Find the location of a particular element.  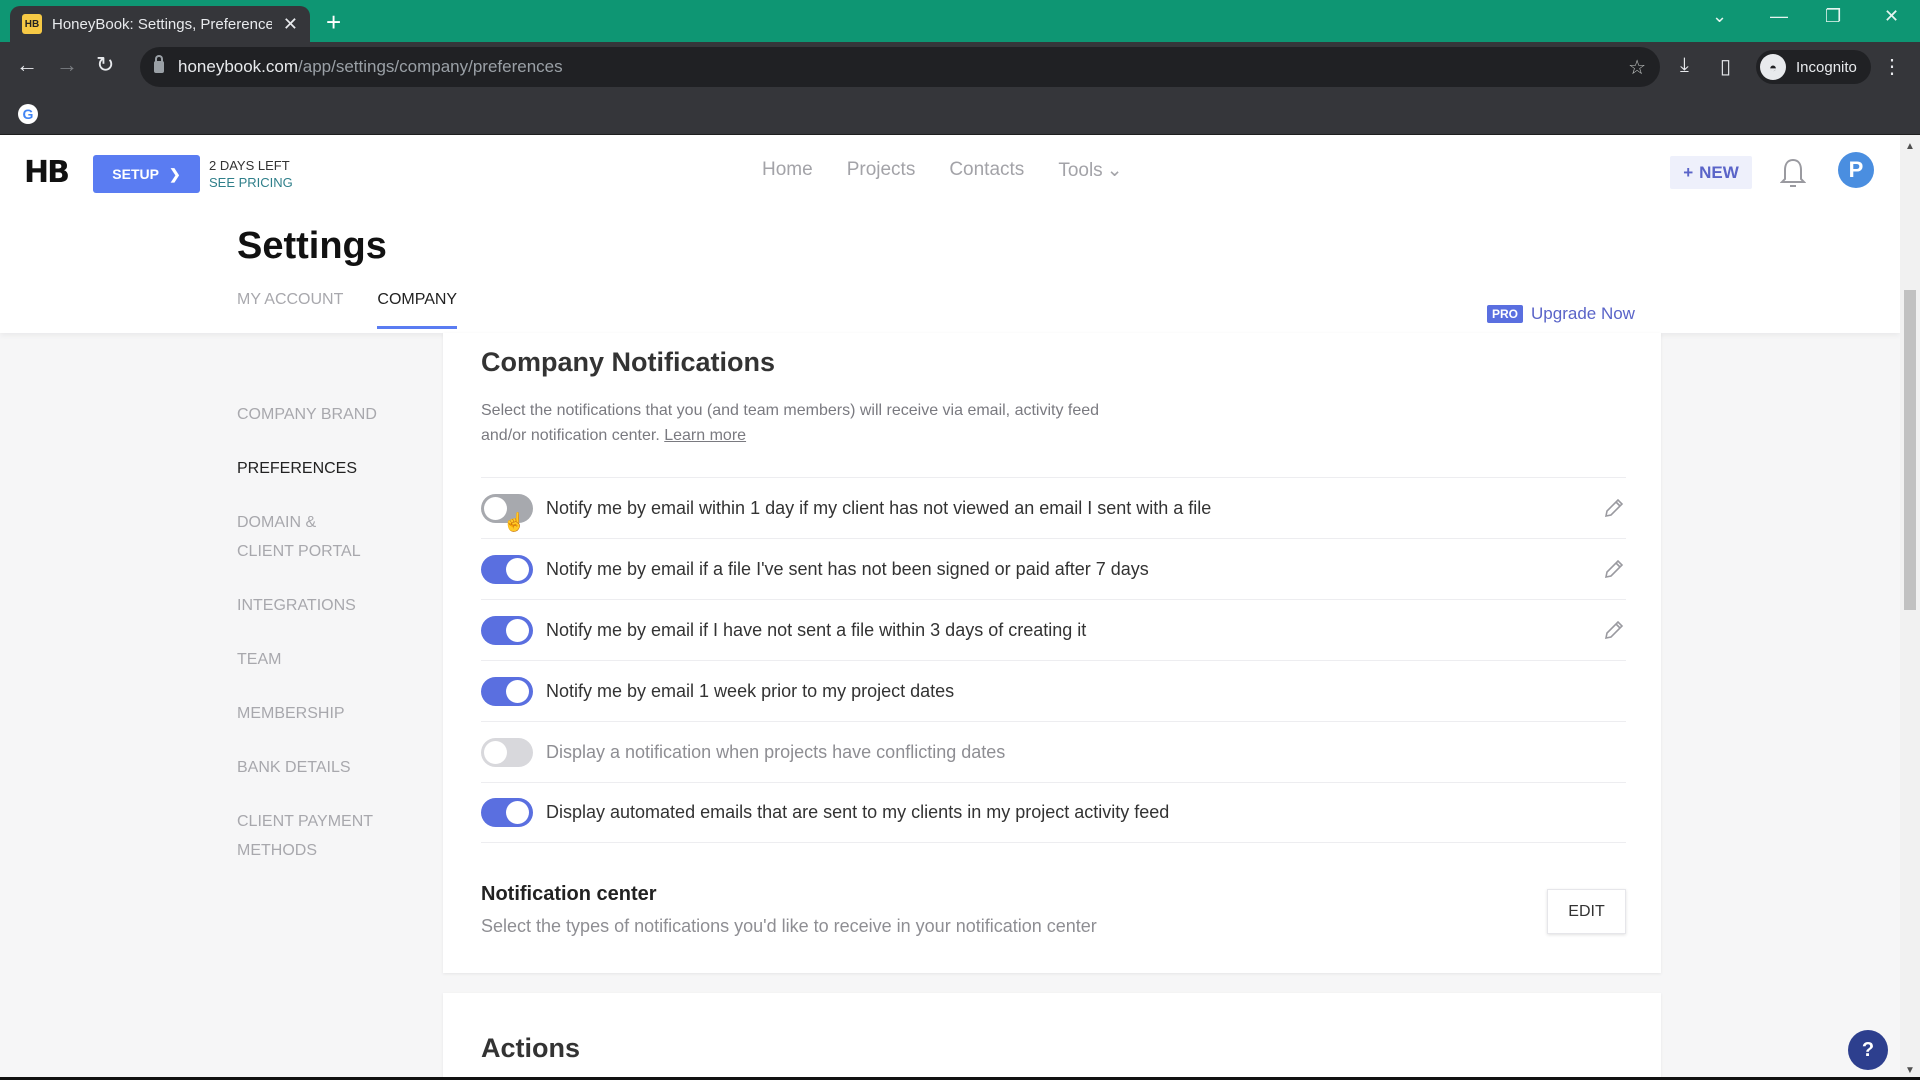

learn-more-link: Learn more is located at coordinates (705, 435).